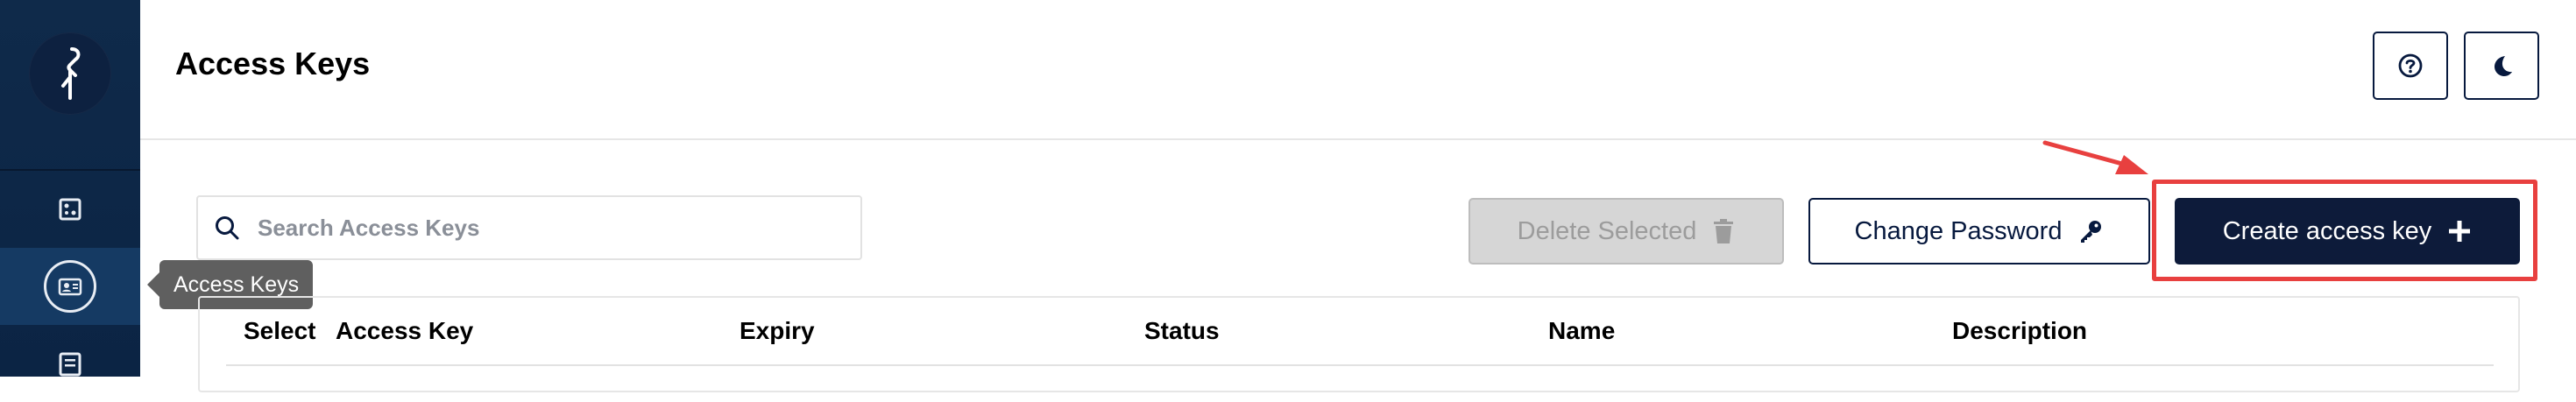 This screenshot has width=2576, height=402. What do you see at coordinates (404, 331) in the screenshot?
I see `column-header-access-key: Access Key` at bounding box center [404, 331].